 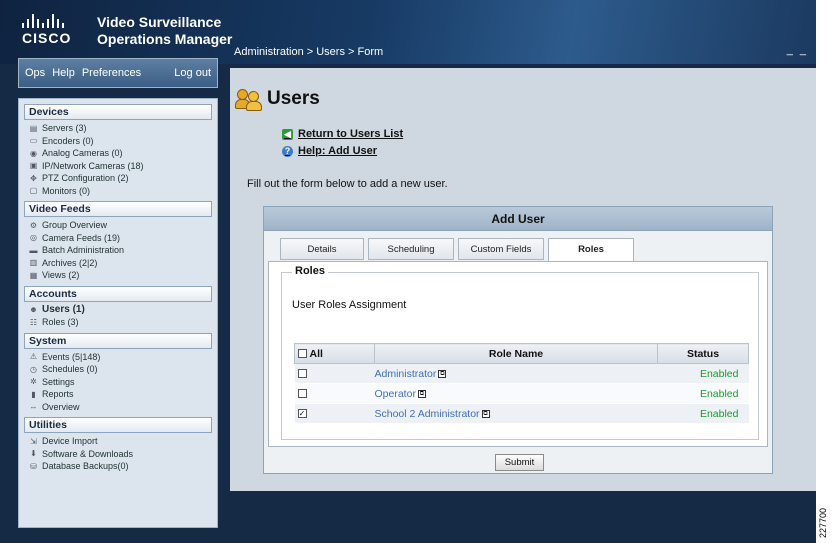 What do you see at coordinates (70, 369) in the screenshot?
I see `sidebar-item-label: Schedules (0)` at bounding box center [70, 369].